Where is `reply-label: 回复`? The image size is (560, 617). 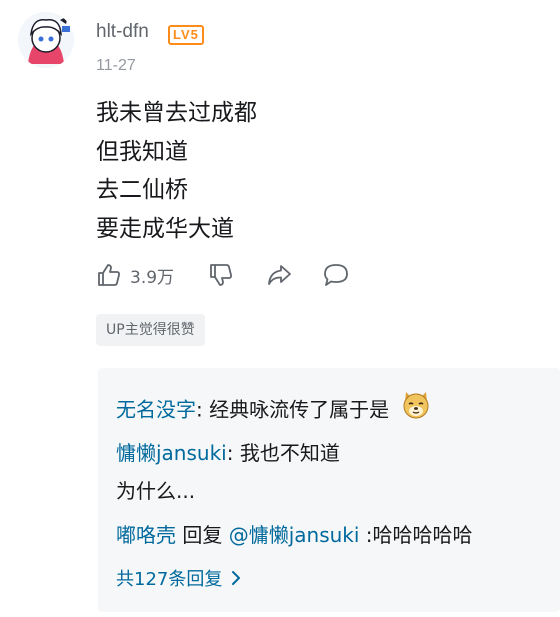
reply-label: 回复 is located at coordinates (202, 535).